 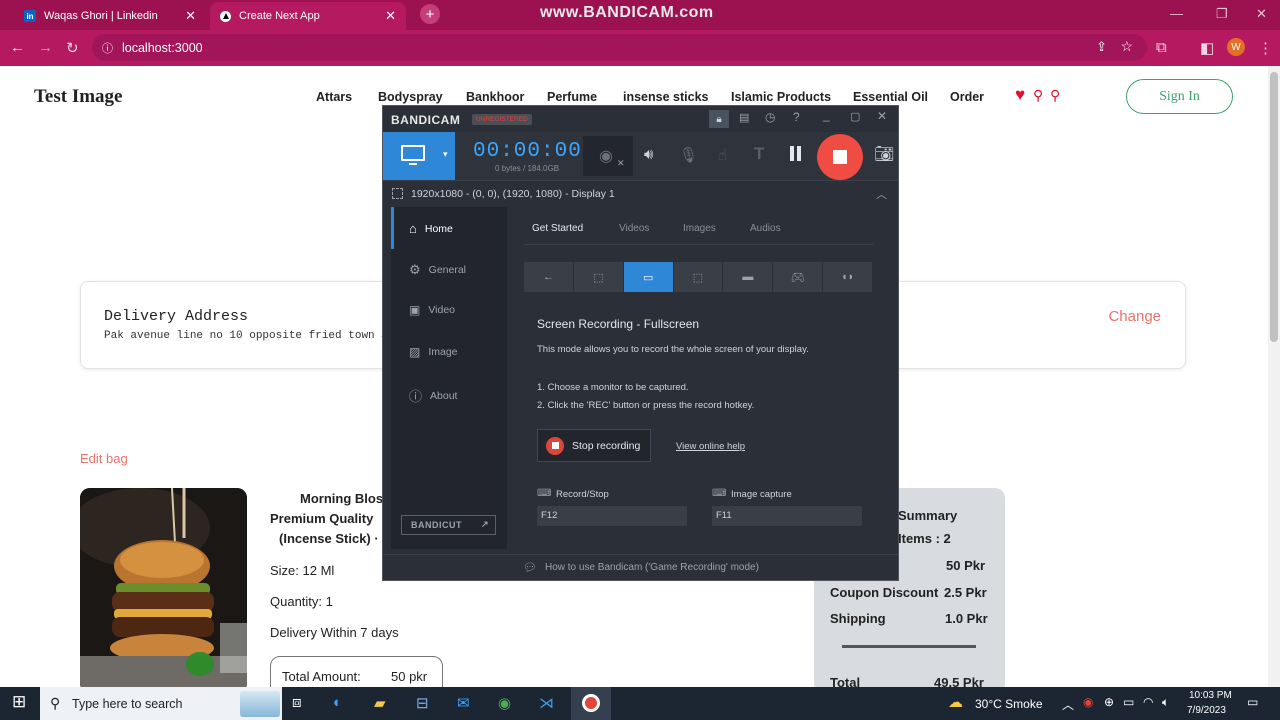 What do you see at coordinates (748, 277) in the screenshot?
I see `hdmi-mode-icon: ▬` at bounding box center [748, 277].